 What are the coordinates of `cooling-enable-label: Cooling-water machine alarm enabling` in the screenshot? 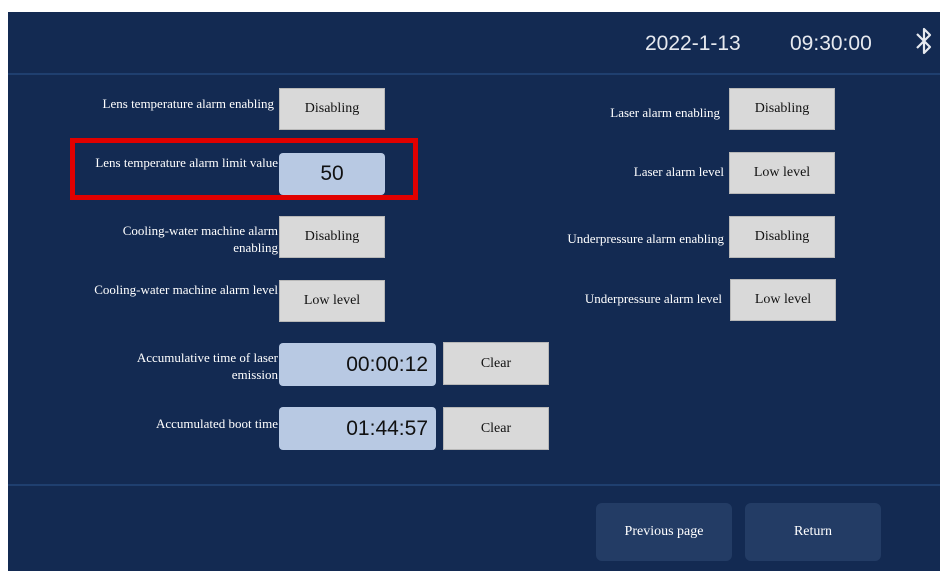 It's located at (200, 239).